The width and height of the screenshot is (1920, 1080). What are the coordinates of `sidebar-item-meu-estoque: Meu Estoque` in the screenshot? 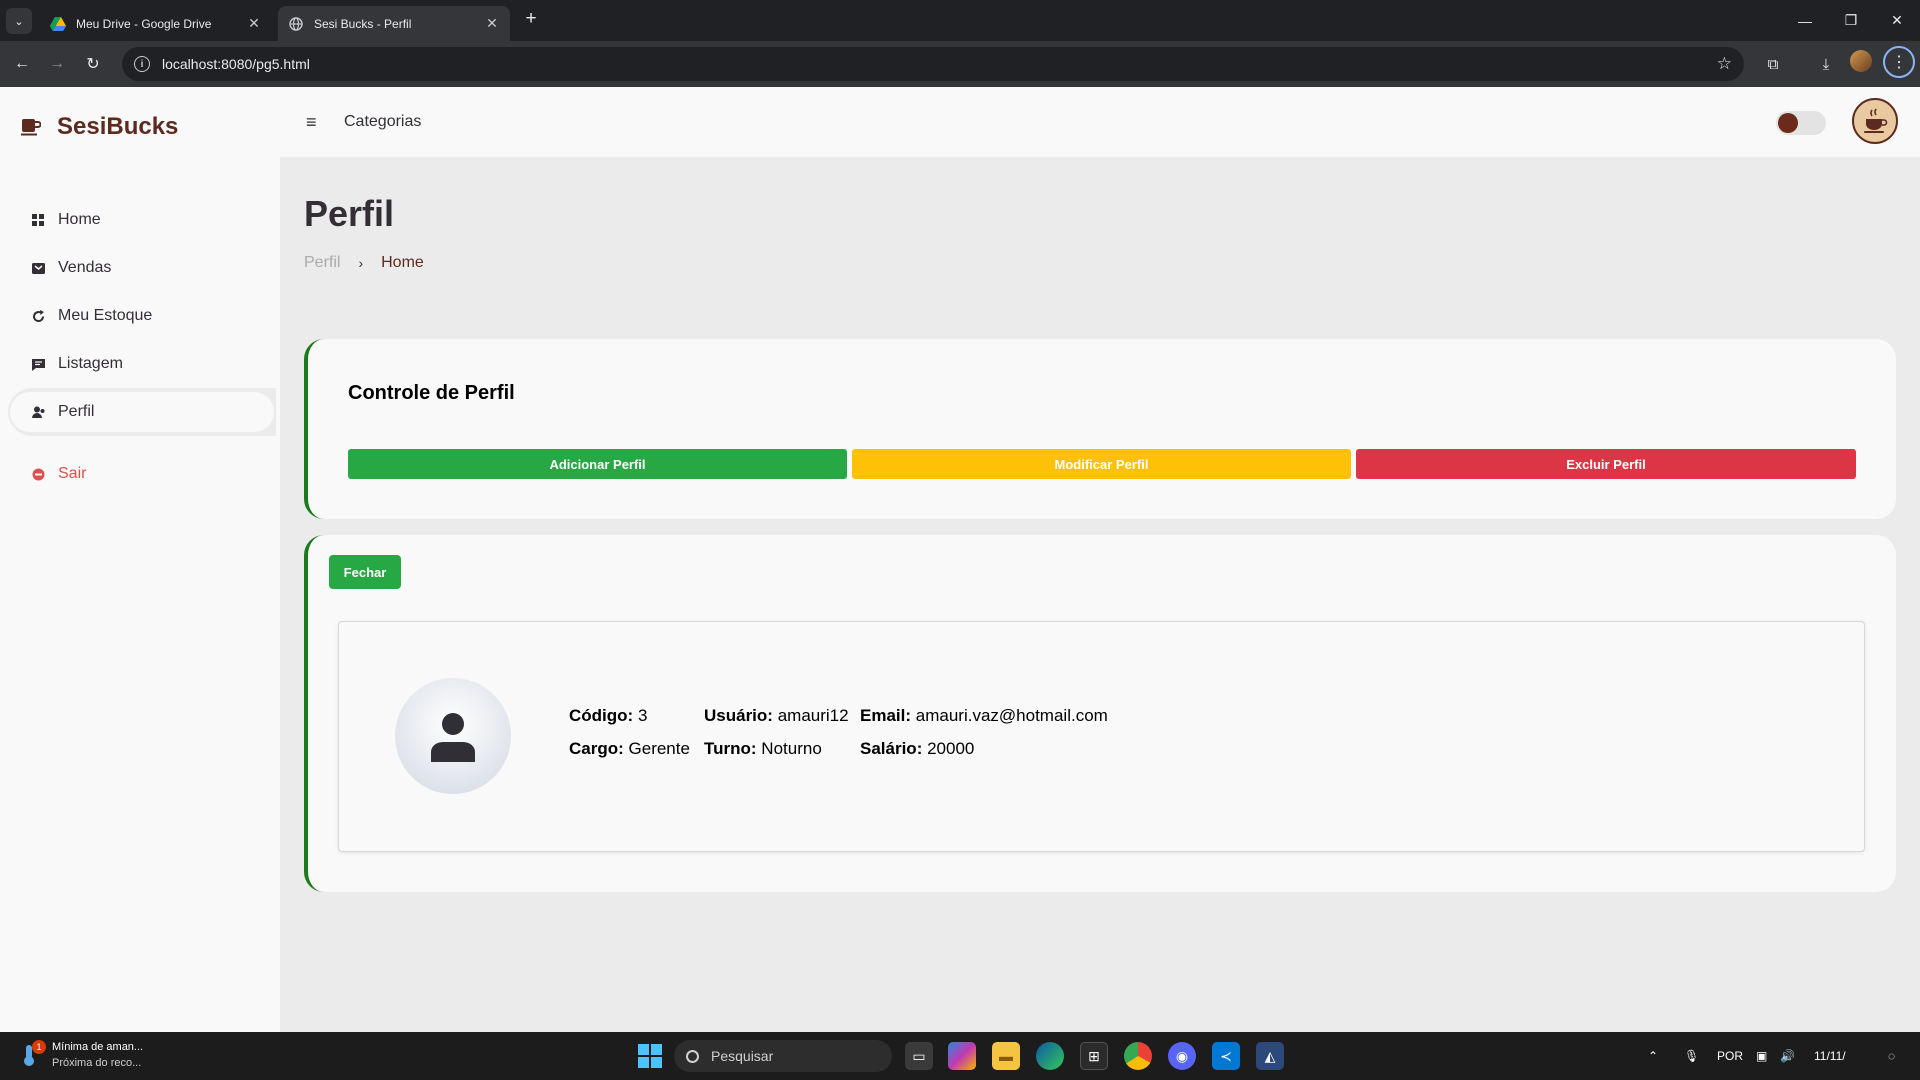 It's located at (142, 316).